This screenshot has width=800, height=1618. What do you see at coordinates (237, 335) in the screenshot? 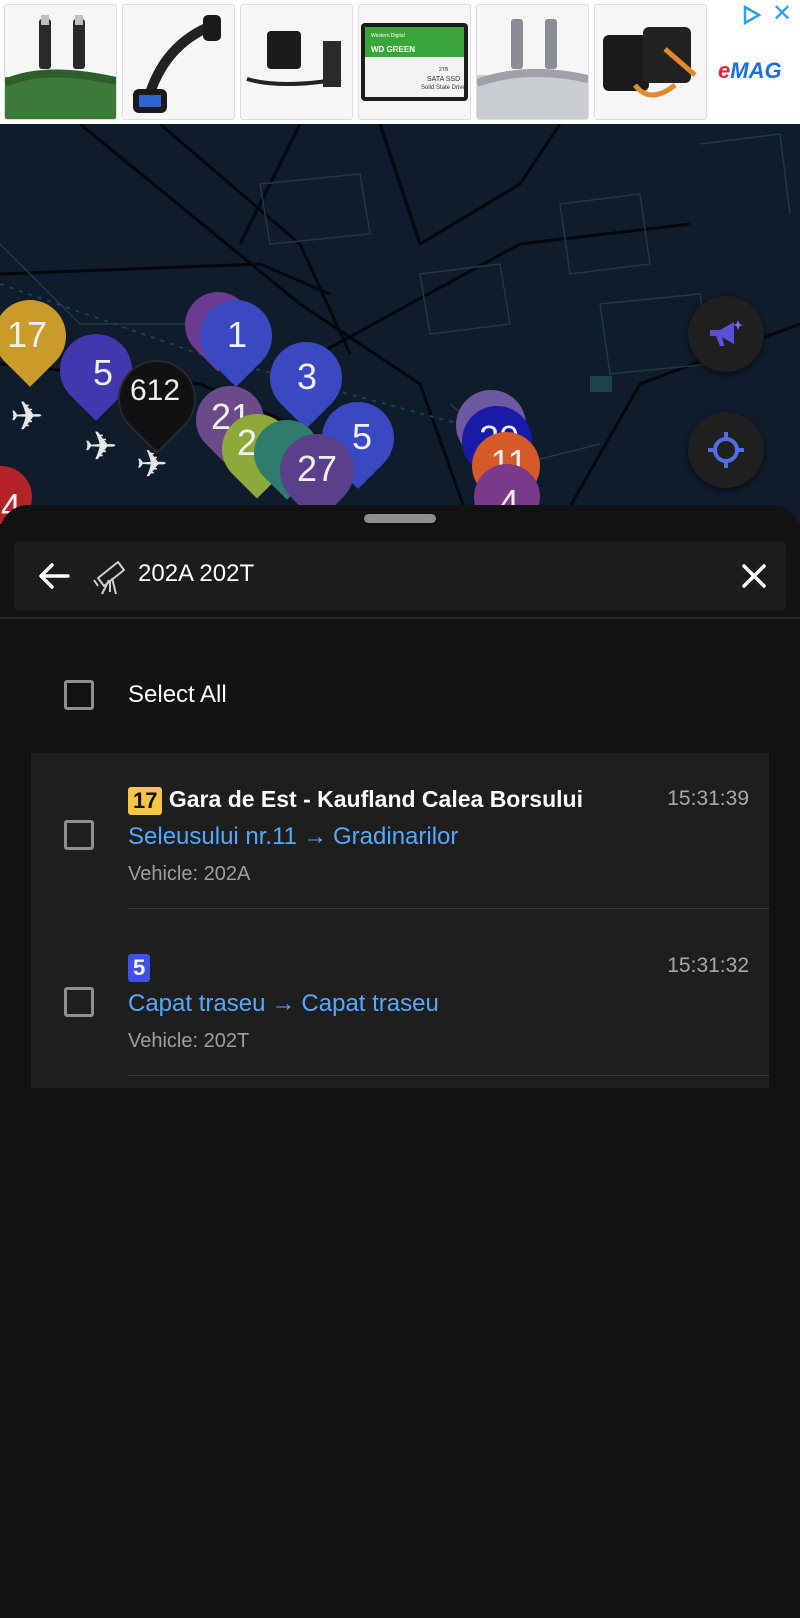
I see `map-marker-label: 1` at bounding box center [237, 335].